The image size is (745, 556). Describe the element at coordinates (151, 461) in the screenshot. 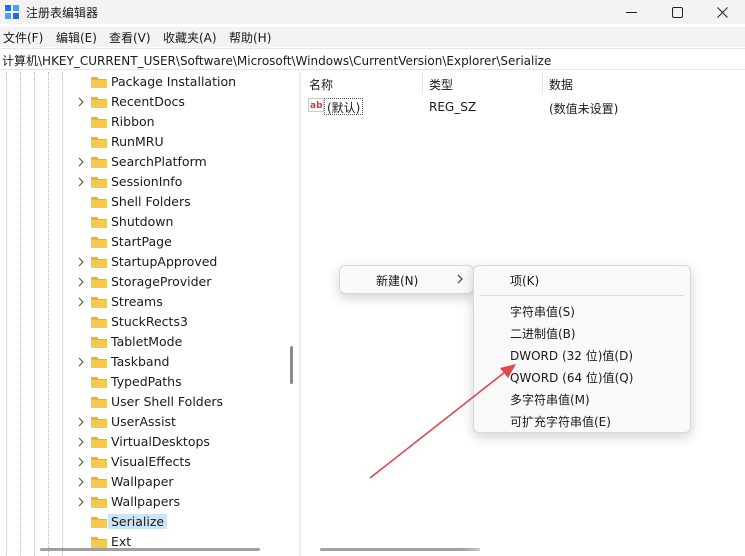

I see `tree-item-label: VisualEffects` at that location.